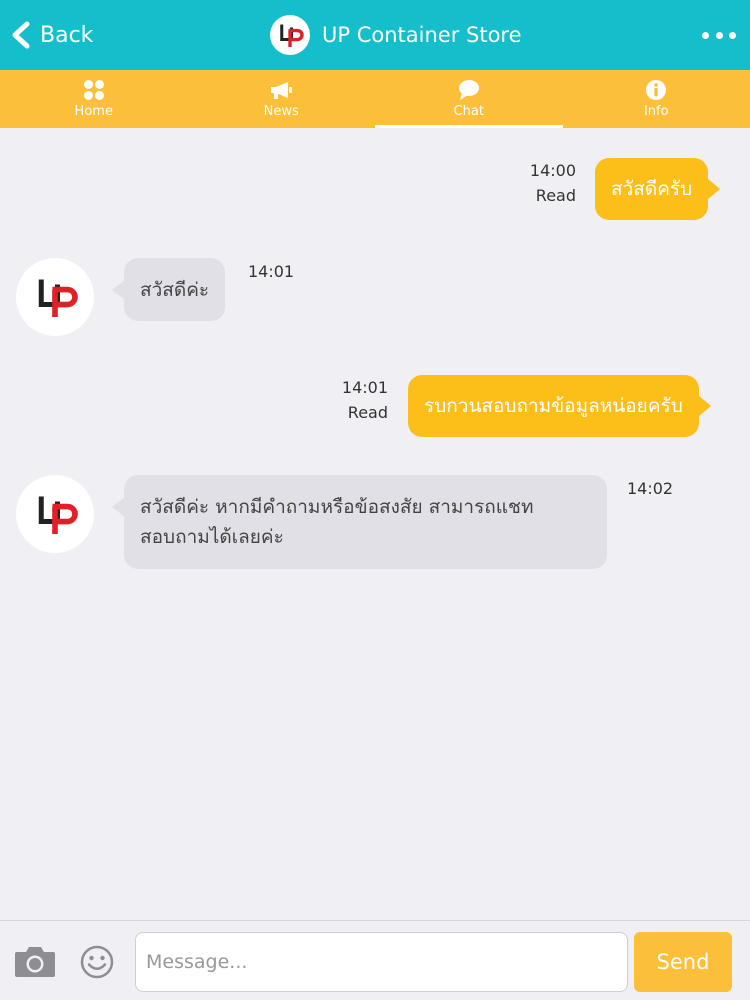  I want to click on back-button: Back, so click(51, 35).